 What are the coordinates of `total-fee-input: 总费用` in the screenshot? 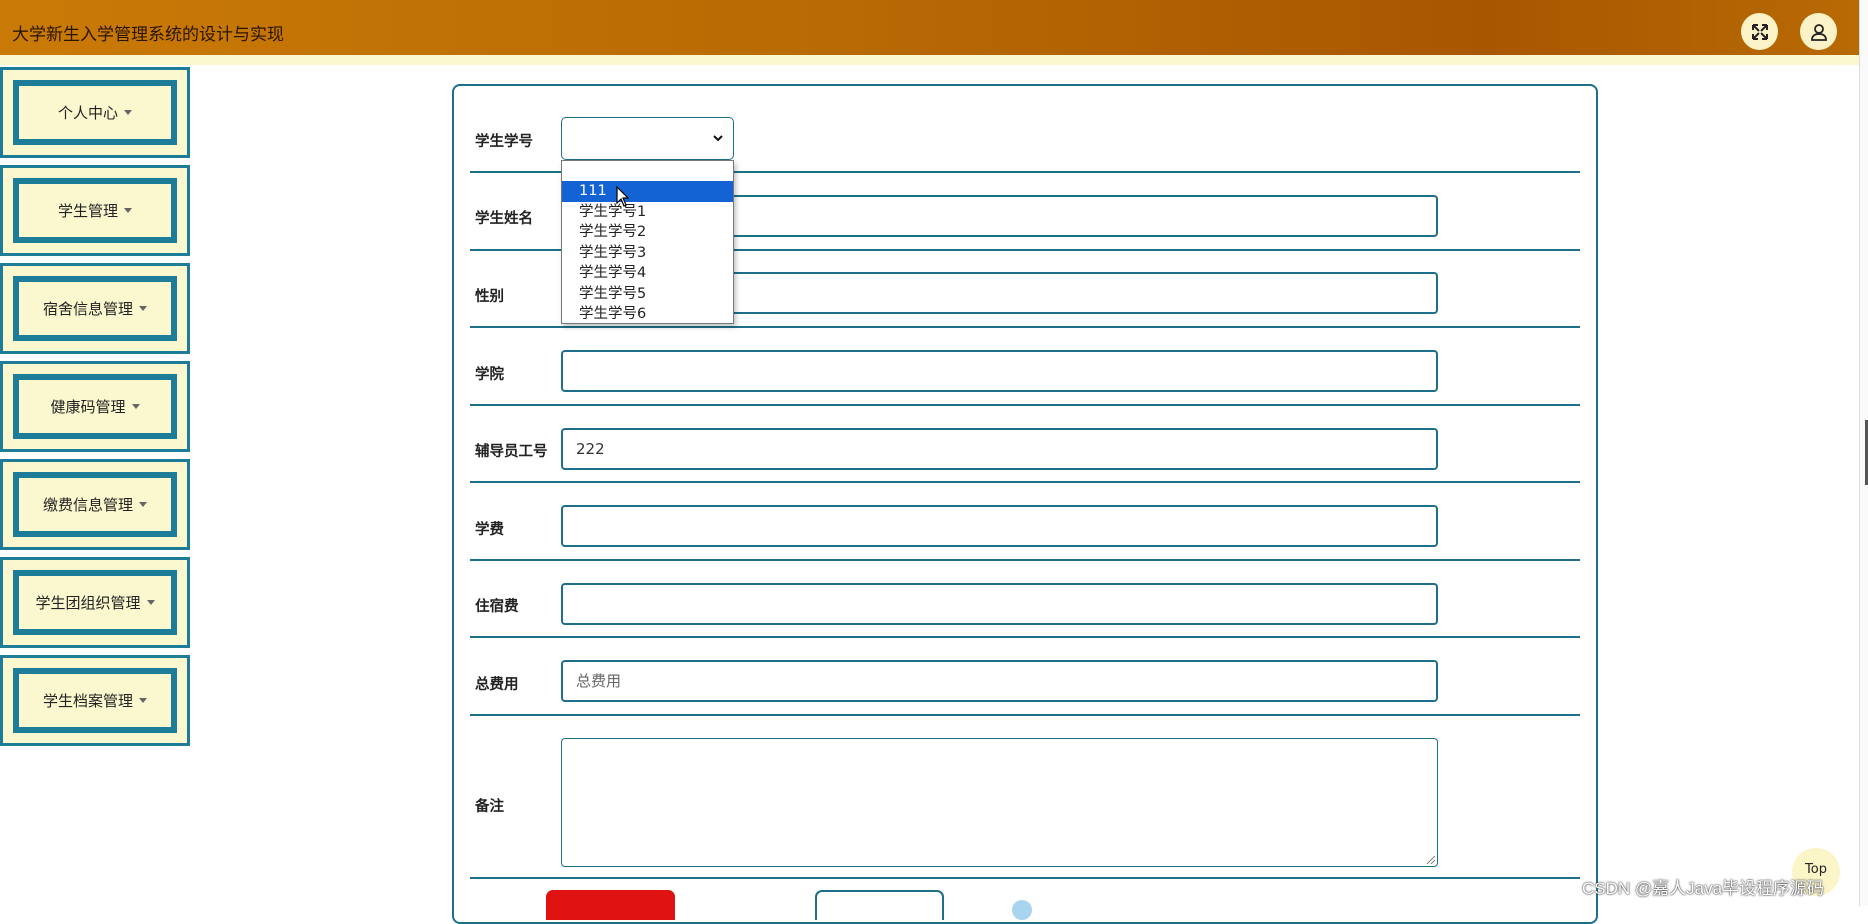 It's located at (999, 681).